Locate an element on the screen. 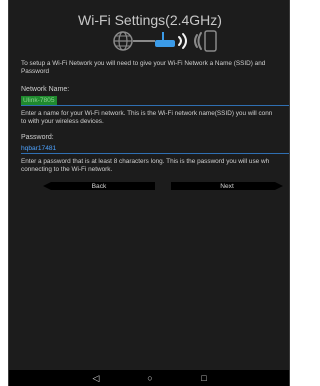 This screenshot has height=386, width=320. nav-home-icon: ○ is located at coordinates (150, 378).